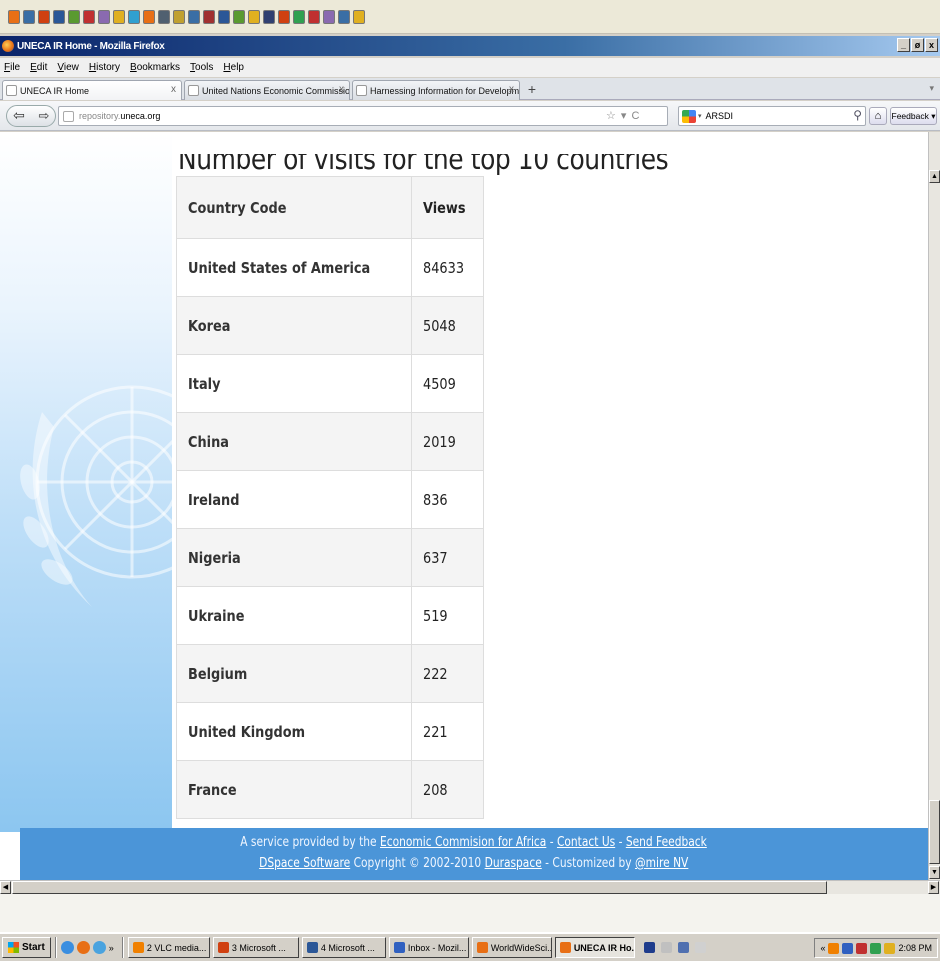 The width and height of the screenshot is (940, 961). What do you see at coordinates (532, 90) in the screenshot?
I see `new-tab-button: +` at bounding box center [532, 90].